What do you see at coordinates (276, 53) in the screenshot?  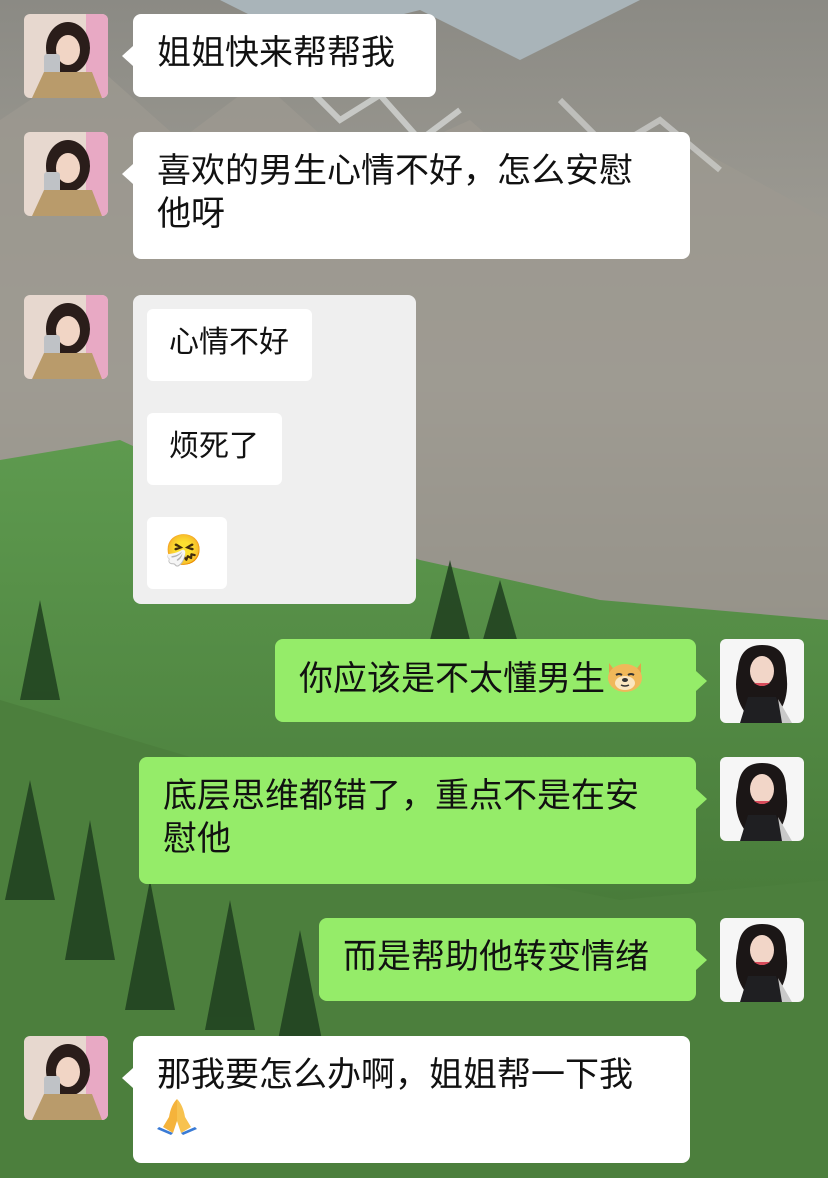 I see `message-text: 姐姐快来帮帮我` at bounding box center [276, 53].